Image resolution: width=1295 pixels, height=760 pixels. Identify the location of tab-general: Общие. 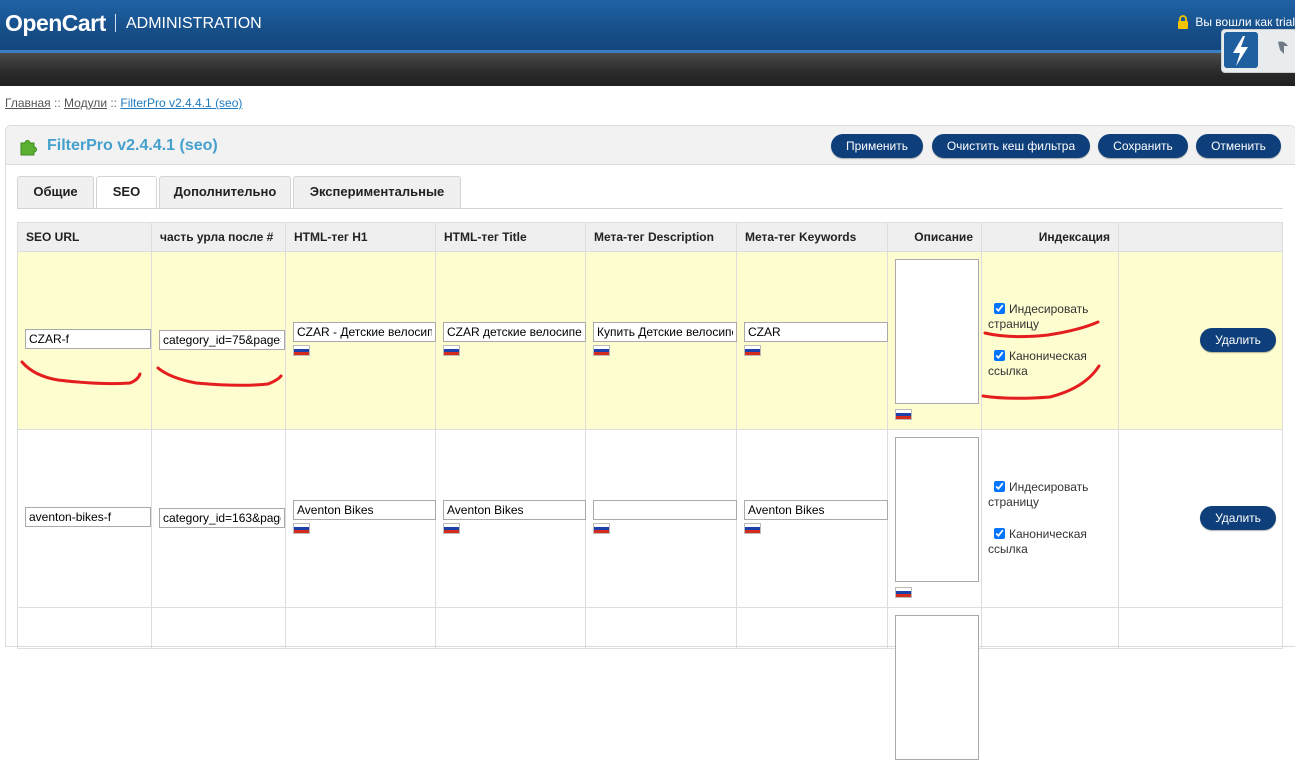
(55, 192).